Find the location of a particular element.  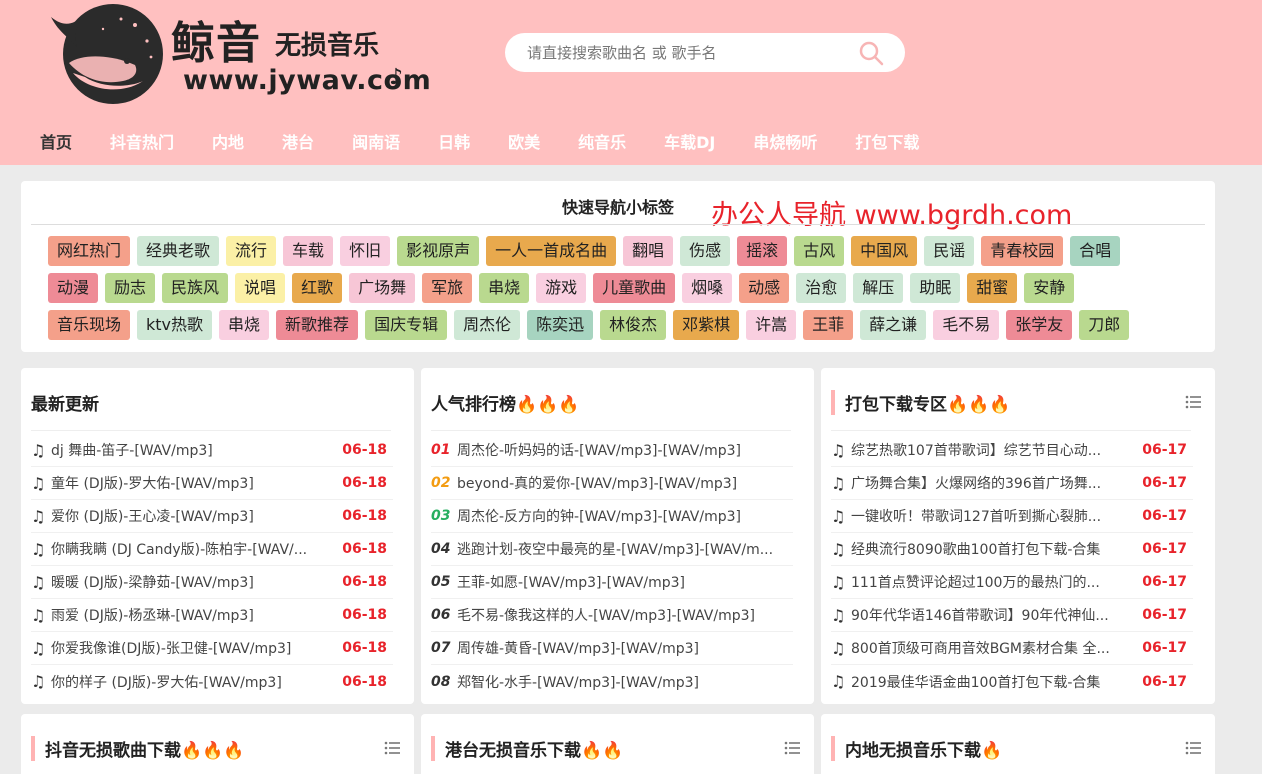

tag-link: 林俊杰 is located at coordinates (633, 325).